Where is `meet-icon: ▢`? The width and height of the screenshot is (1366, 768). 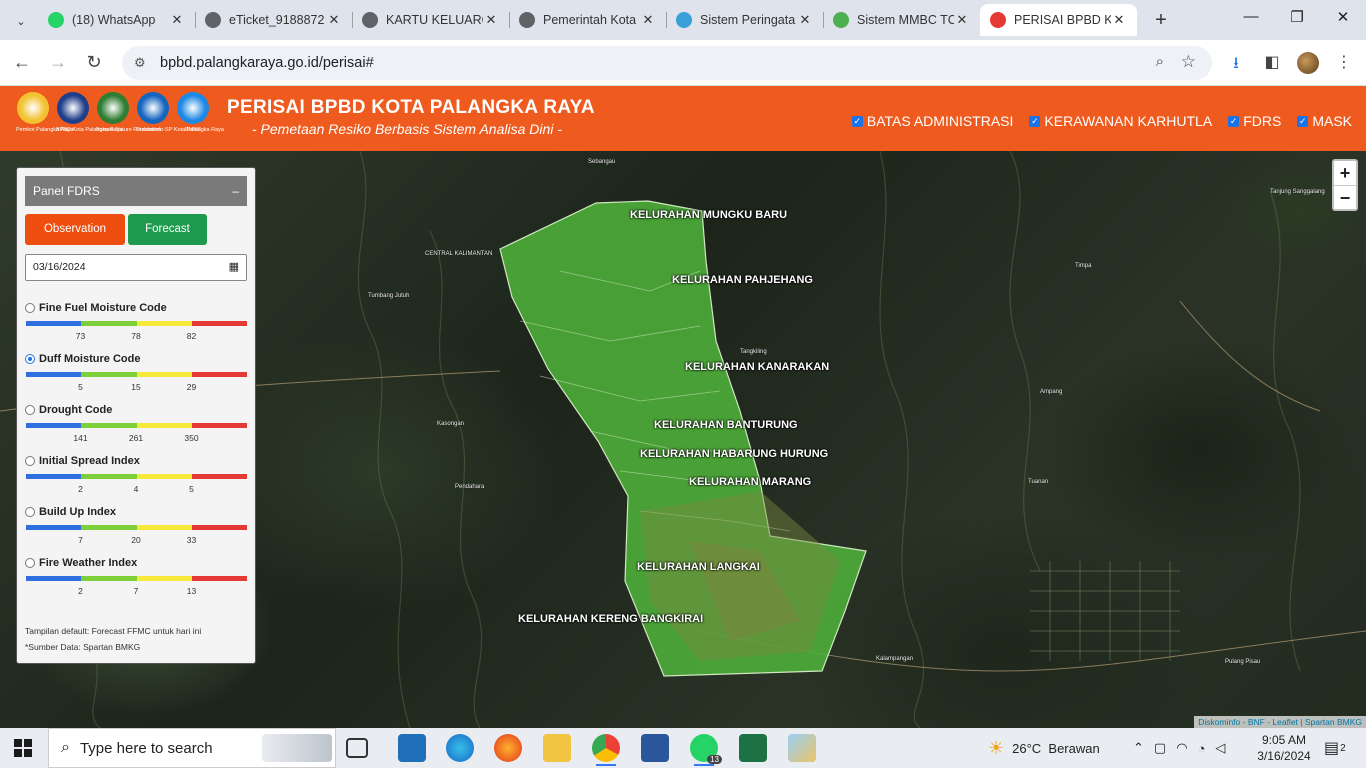
meet-icon: ▢ is located at coordinates (1160, 748).